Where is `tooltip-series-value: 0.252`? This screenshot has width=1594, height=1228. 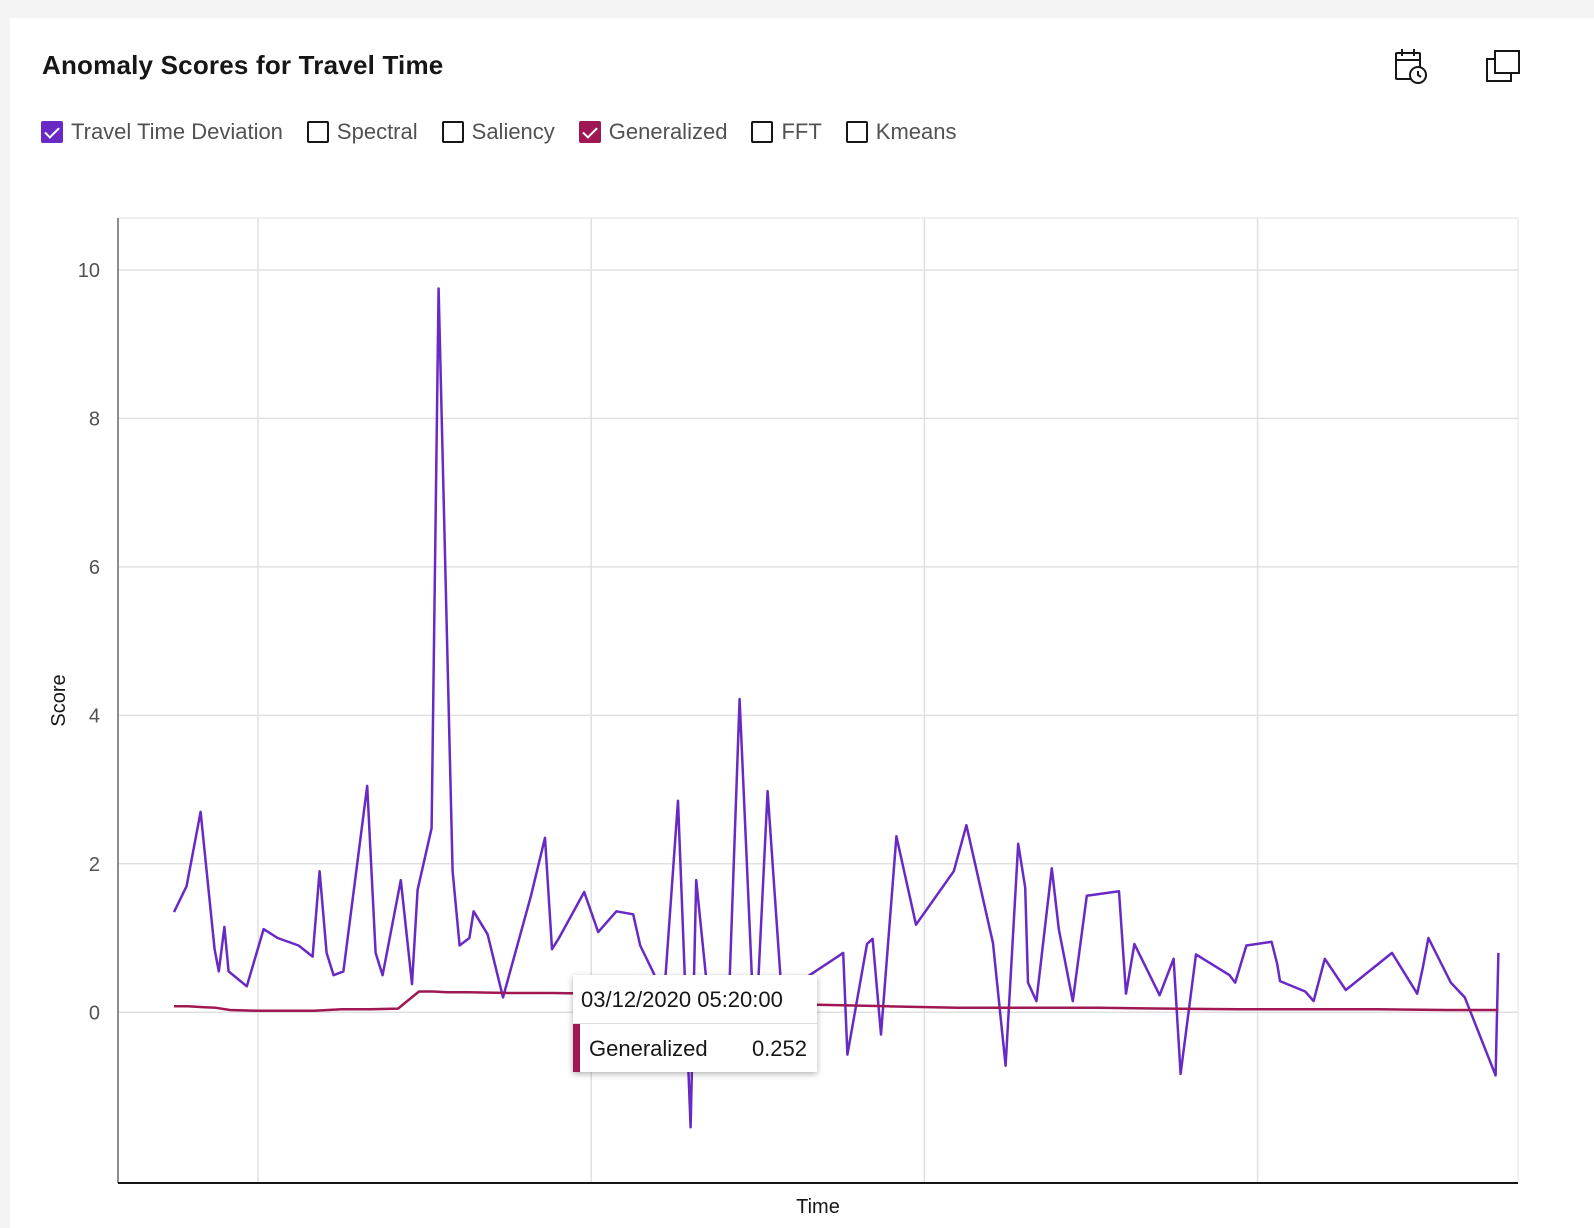
tooltip-series-value: 0.252 is located at coordinates (779, 1048).